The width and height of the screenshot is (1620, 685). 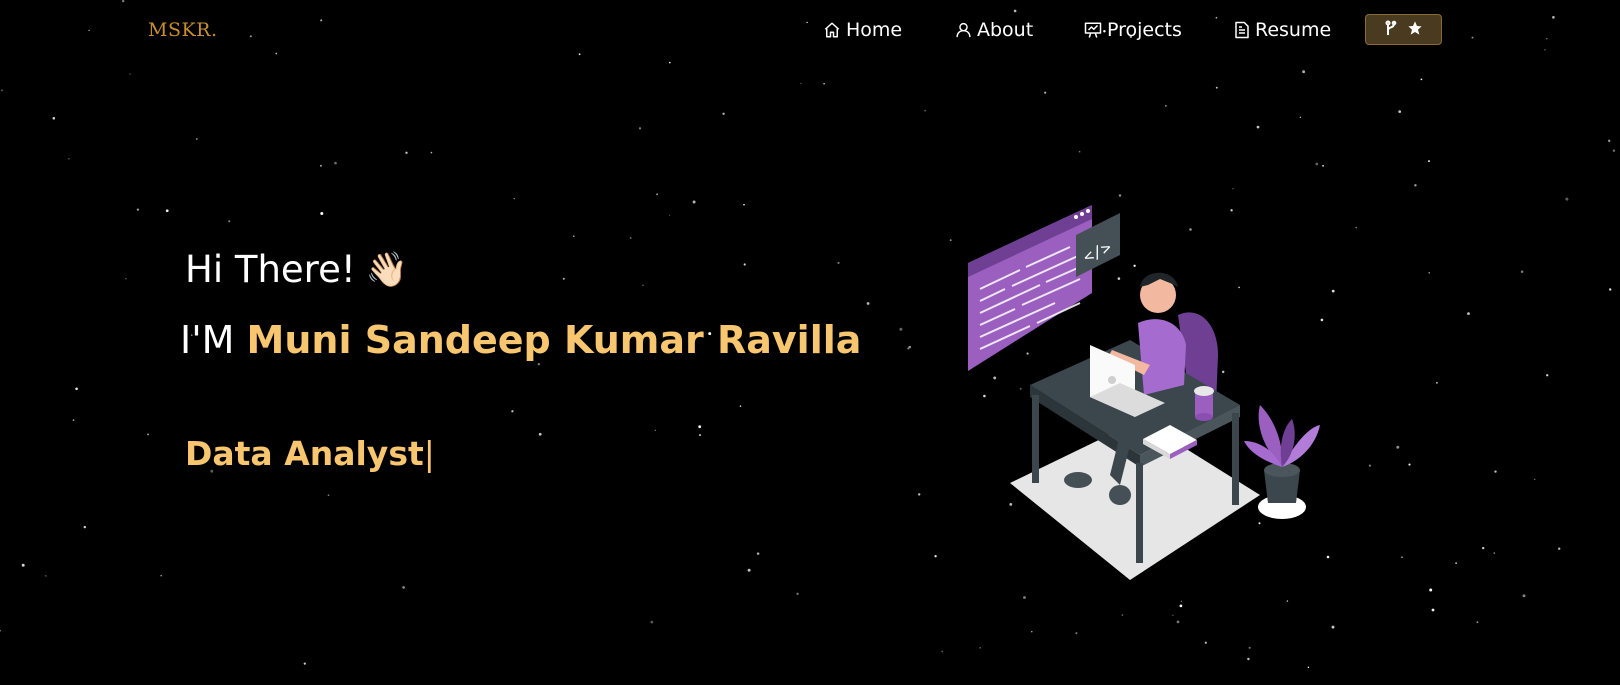 I want to click on intro-prefix: I'M, so click(x=207, y=340).